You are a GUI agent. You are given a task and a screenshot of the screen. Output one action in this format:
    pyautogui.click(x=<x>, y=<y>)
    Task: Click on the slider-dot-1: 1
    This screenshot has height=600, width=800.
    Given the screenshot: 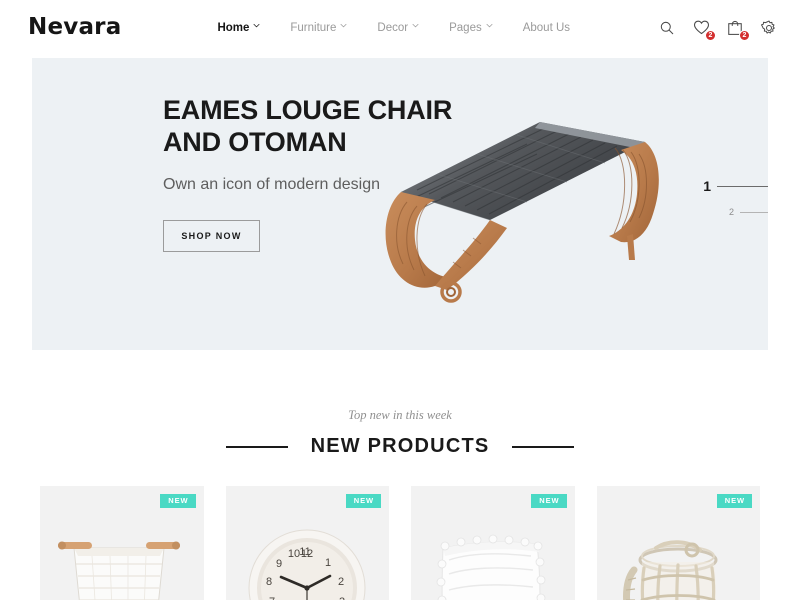 What is the action you would take?
    pyautogui.click(x=734, y=186)
    